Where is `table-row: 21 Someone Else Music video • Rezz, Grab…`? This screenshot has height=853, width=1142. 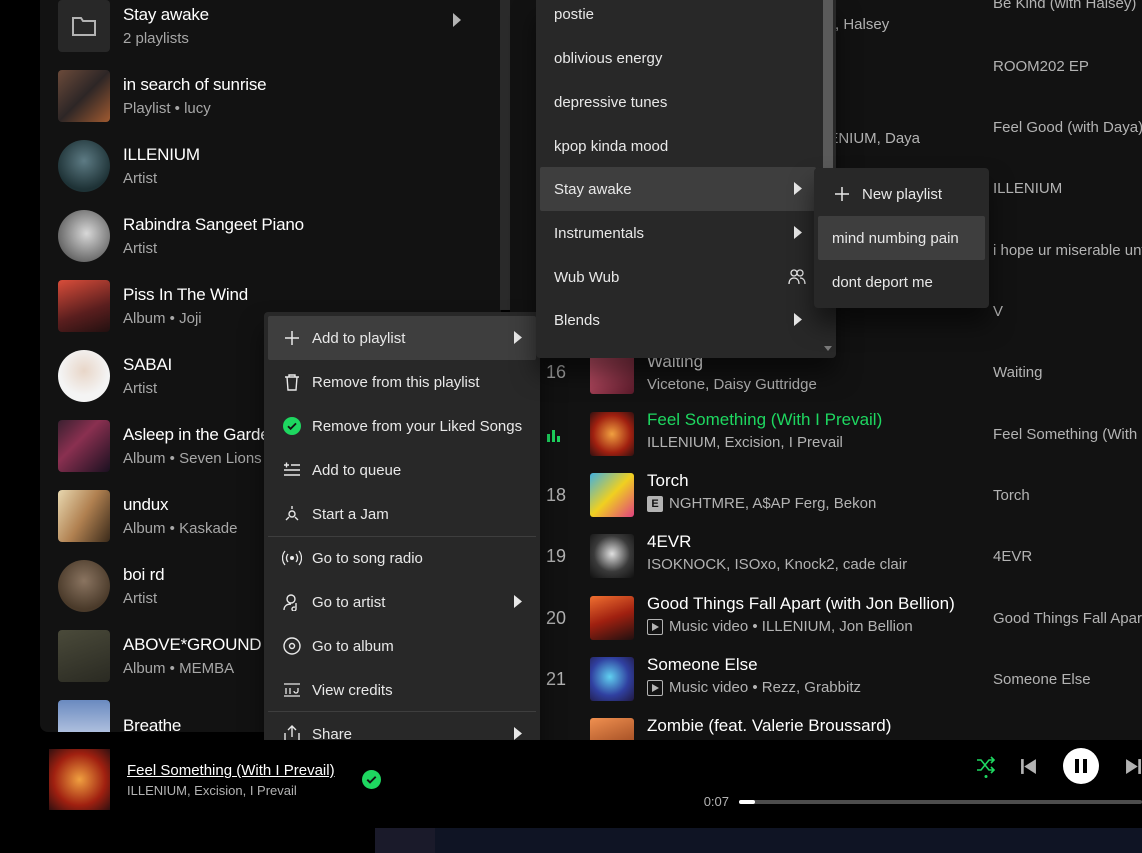
table-row: 21 Someone Else Music video • Rezz, Grab… is located at coordinates (826, 679).